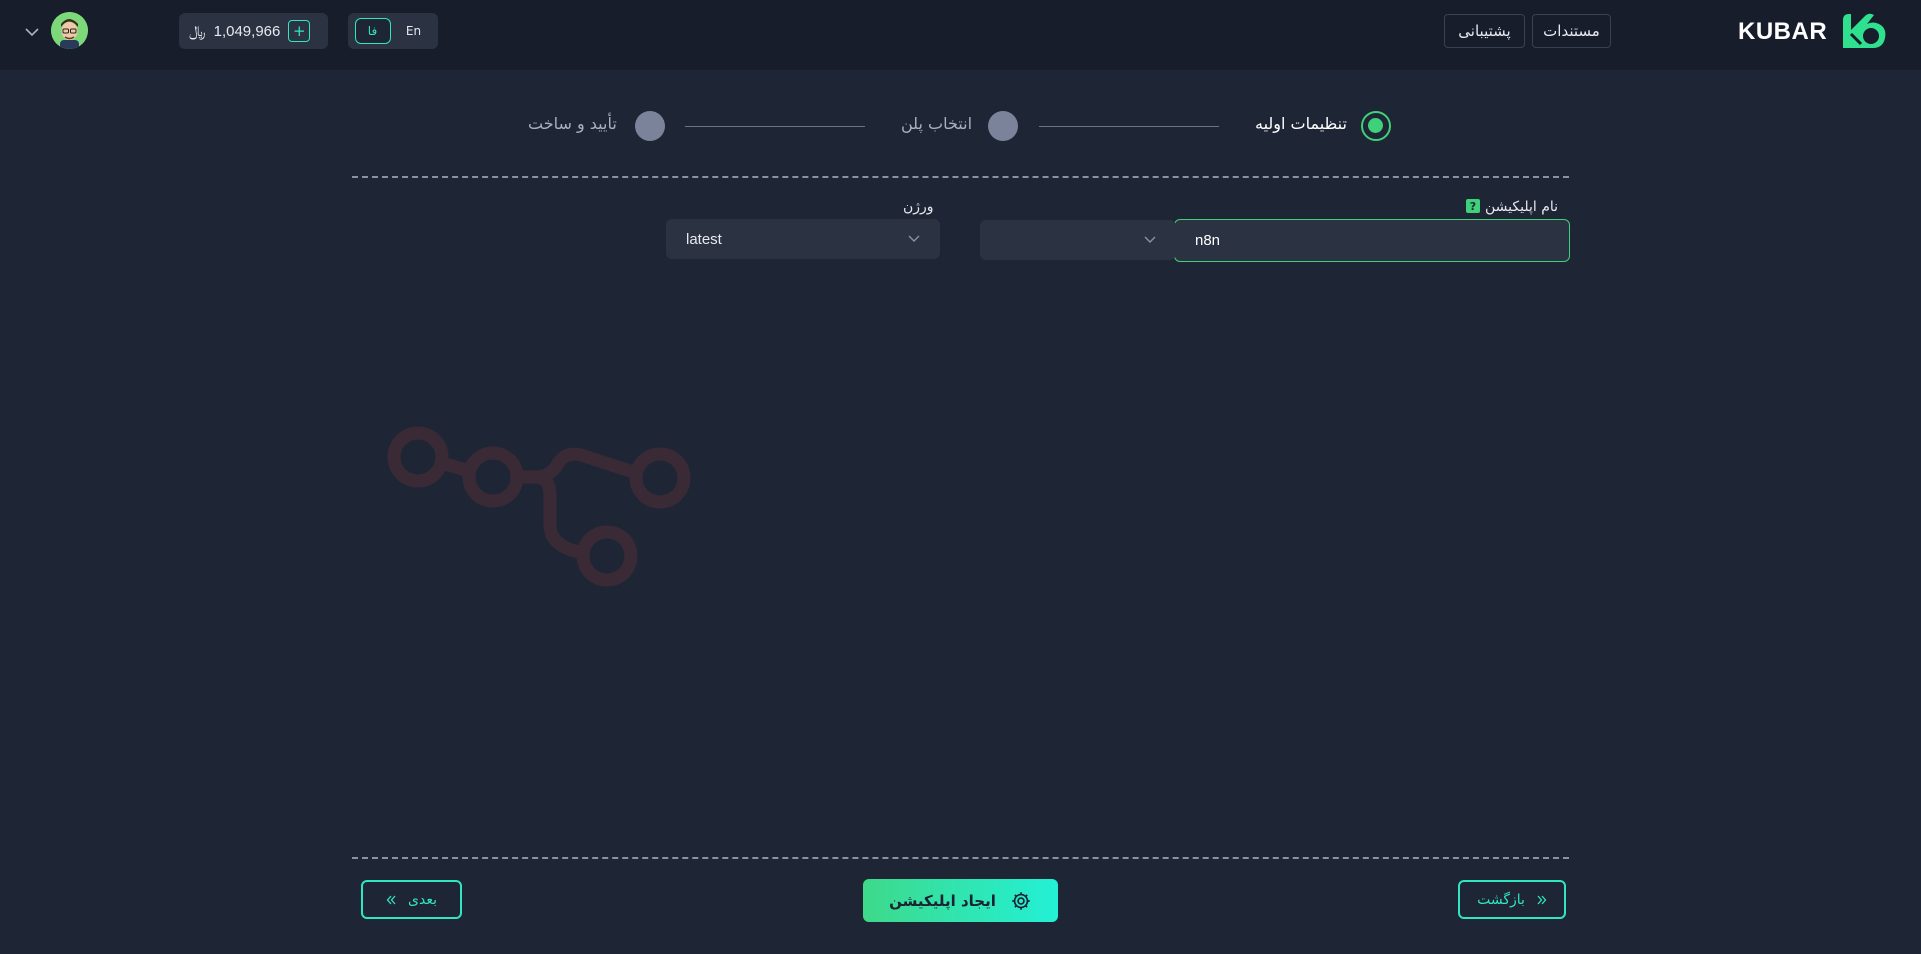 The height and width of the screenshot is (954, 1921). I want to click on lang-en-option: En, so click(414, 31).